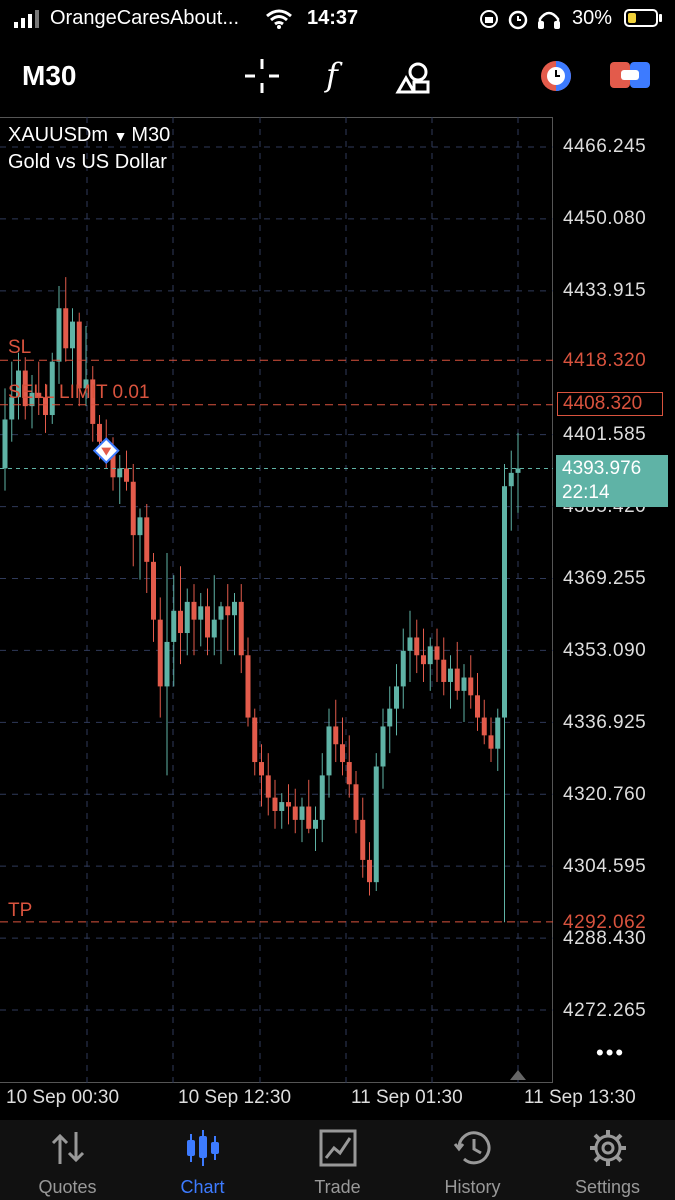  I want to click on tab-settings: Settings, so click(607, 1160).